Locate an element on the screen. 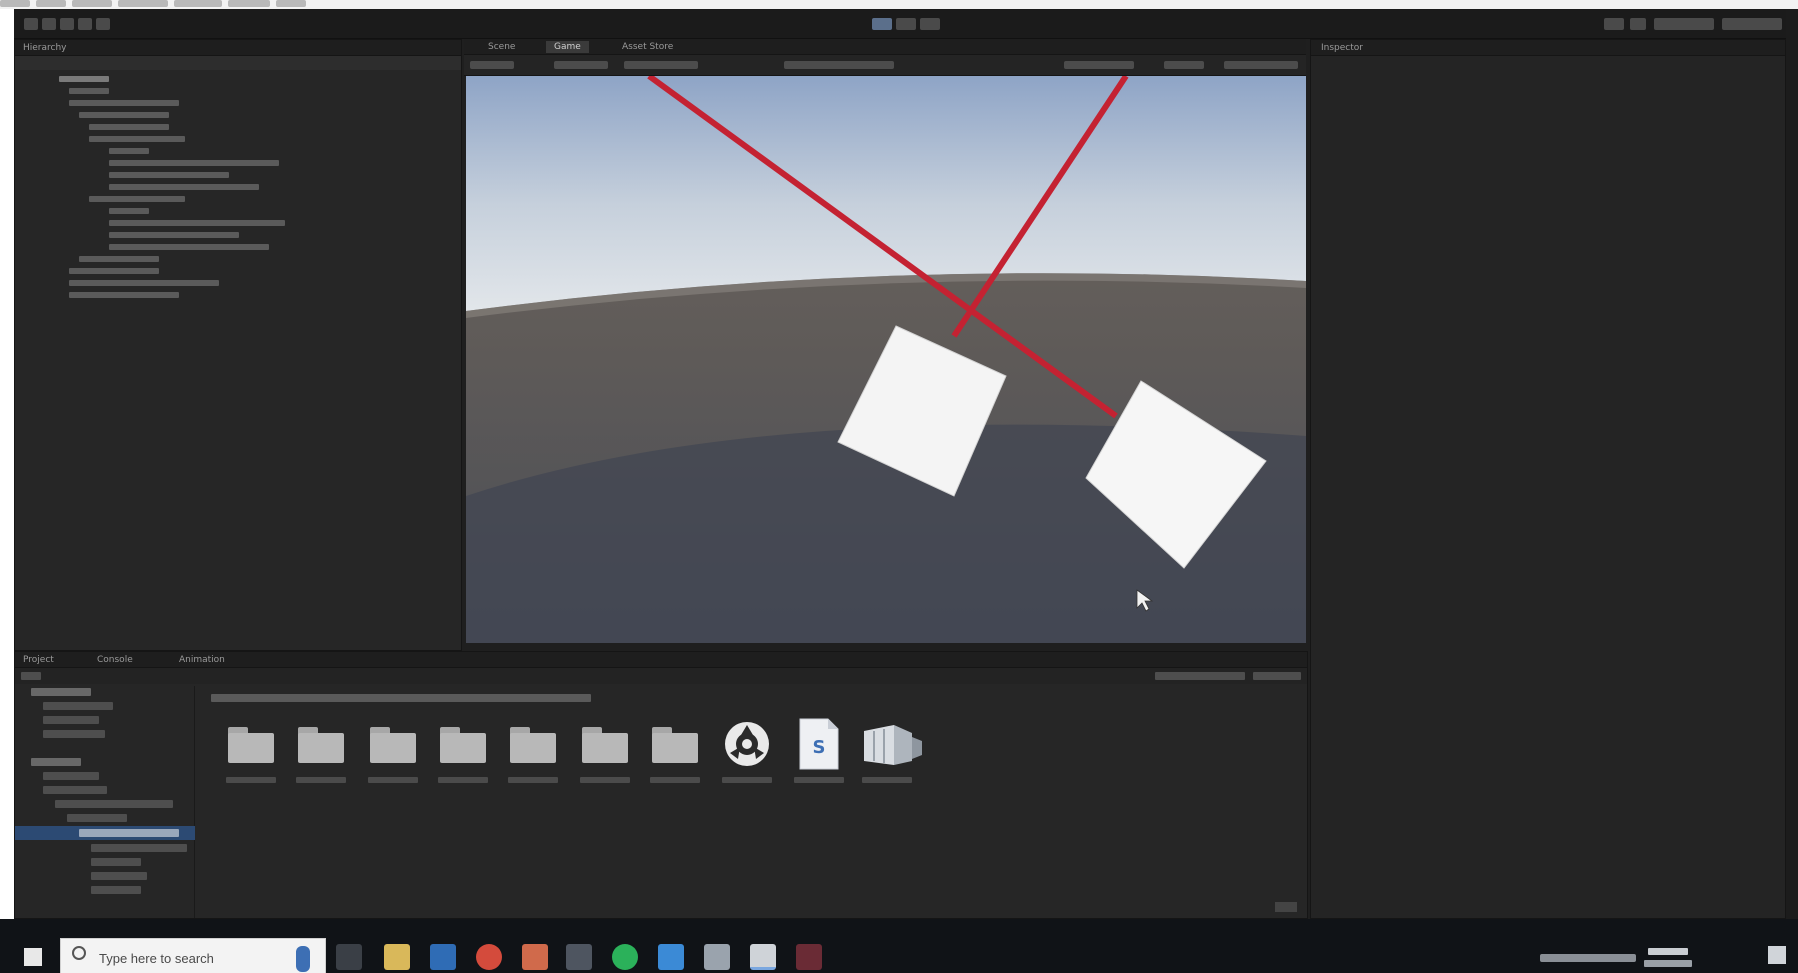  menu-item-edit is located at coordinates (51, 3).